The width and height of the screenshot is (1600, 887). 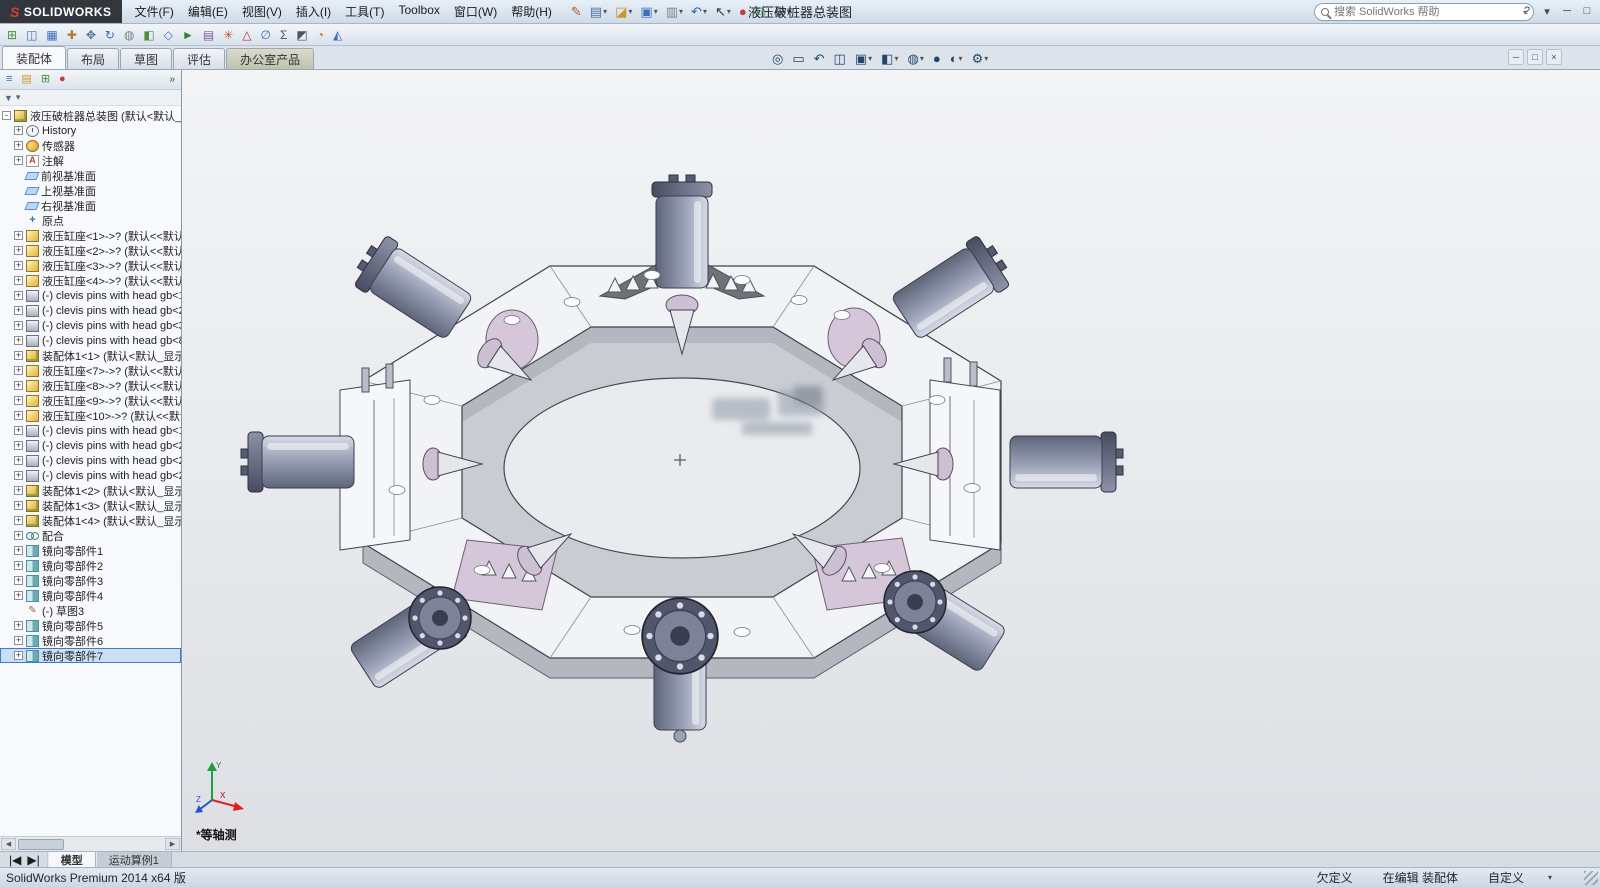 I want to click on tree-item: + 液压缸座<9>->? (默认<<默认>_显, so click(x=90, y=400).